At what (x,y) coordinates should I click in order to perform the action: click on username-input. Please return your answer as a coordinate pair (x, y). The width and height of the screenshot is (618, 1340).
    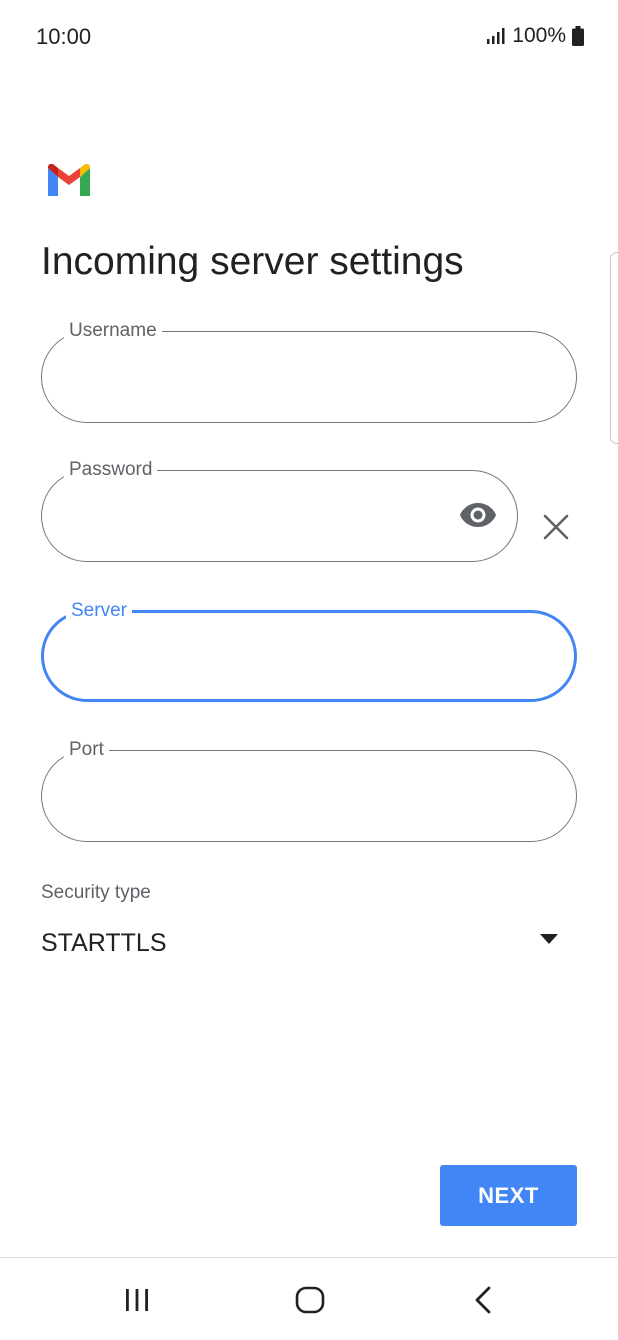
    Looking at the image, I should click on (309, 376).